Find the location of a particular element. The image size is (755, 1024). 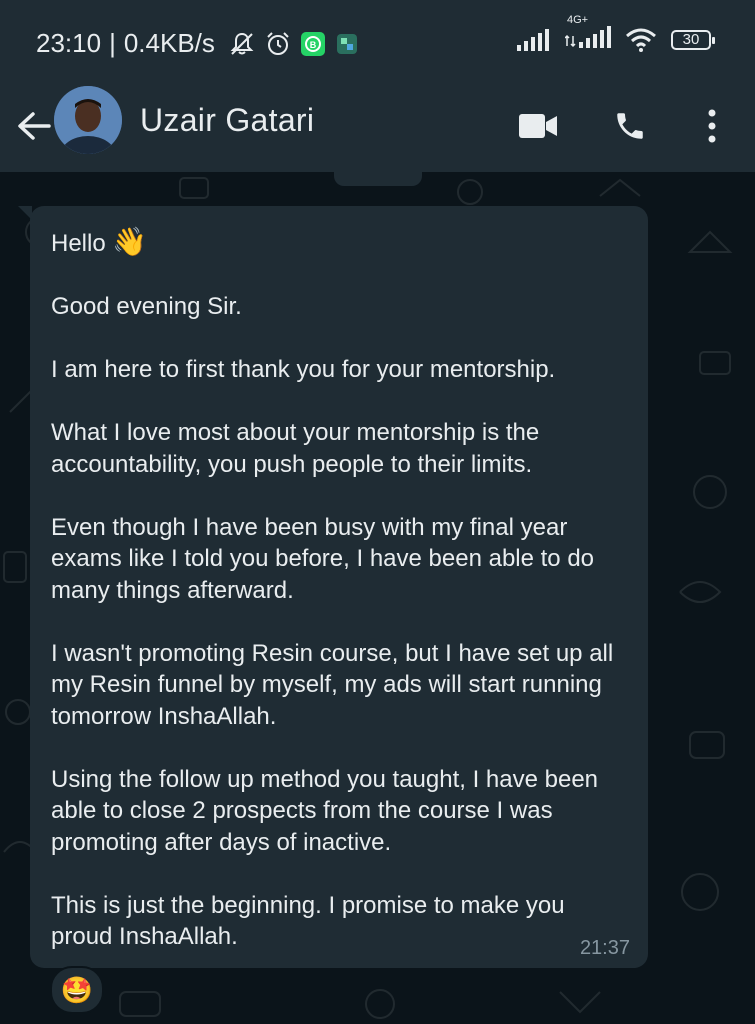

voice-call-button is located at coordinates (630, 126).